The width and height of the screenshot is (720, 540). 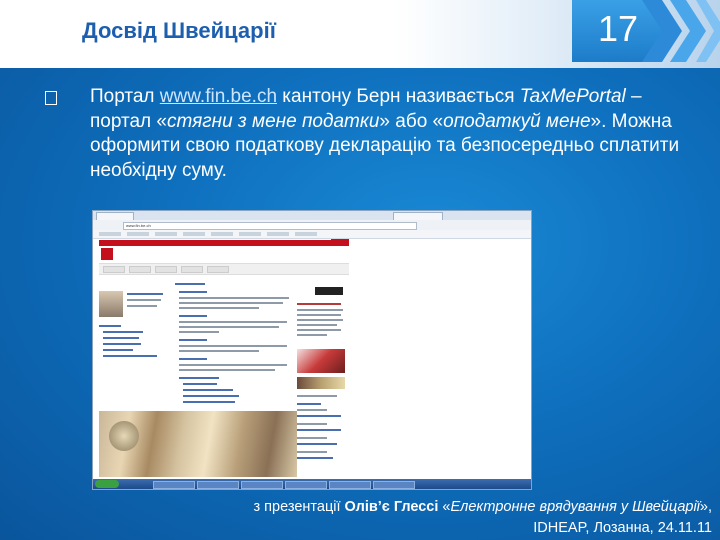 I want to click on site-navigation, so click(x=224, y=269).